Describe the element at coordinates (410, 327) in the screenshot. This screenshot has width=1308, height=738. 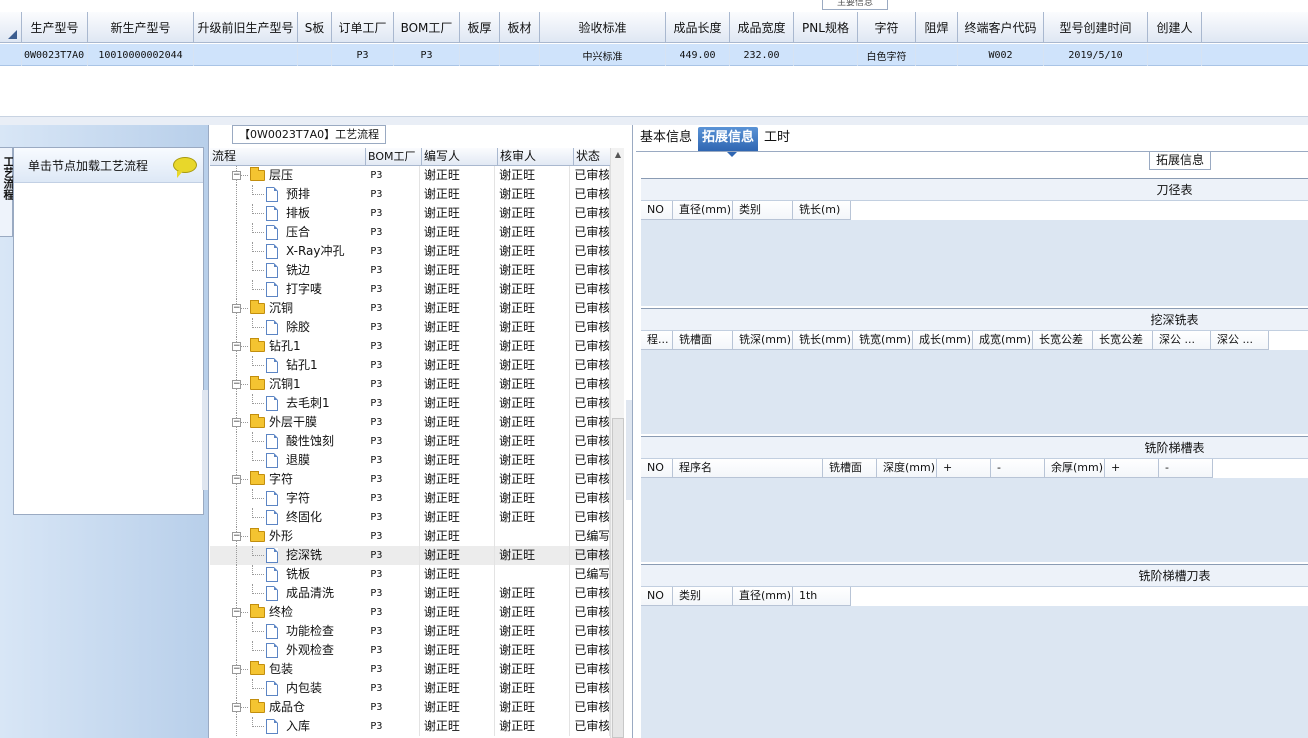
I see `process-row: 除胶 P3 谢正旺 谢正旺 已审核` at that location.